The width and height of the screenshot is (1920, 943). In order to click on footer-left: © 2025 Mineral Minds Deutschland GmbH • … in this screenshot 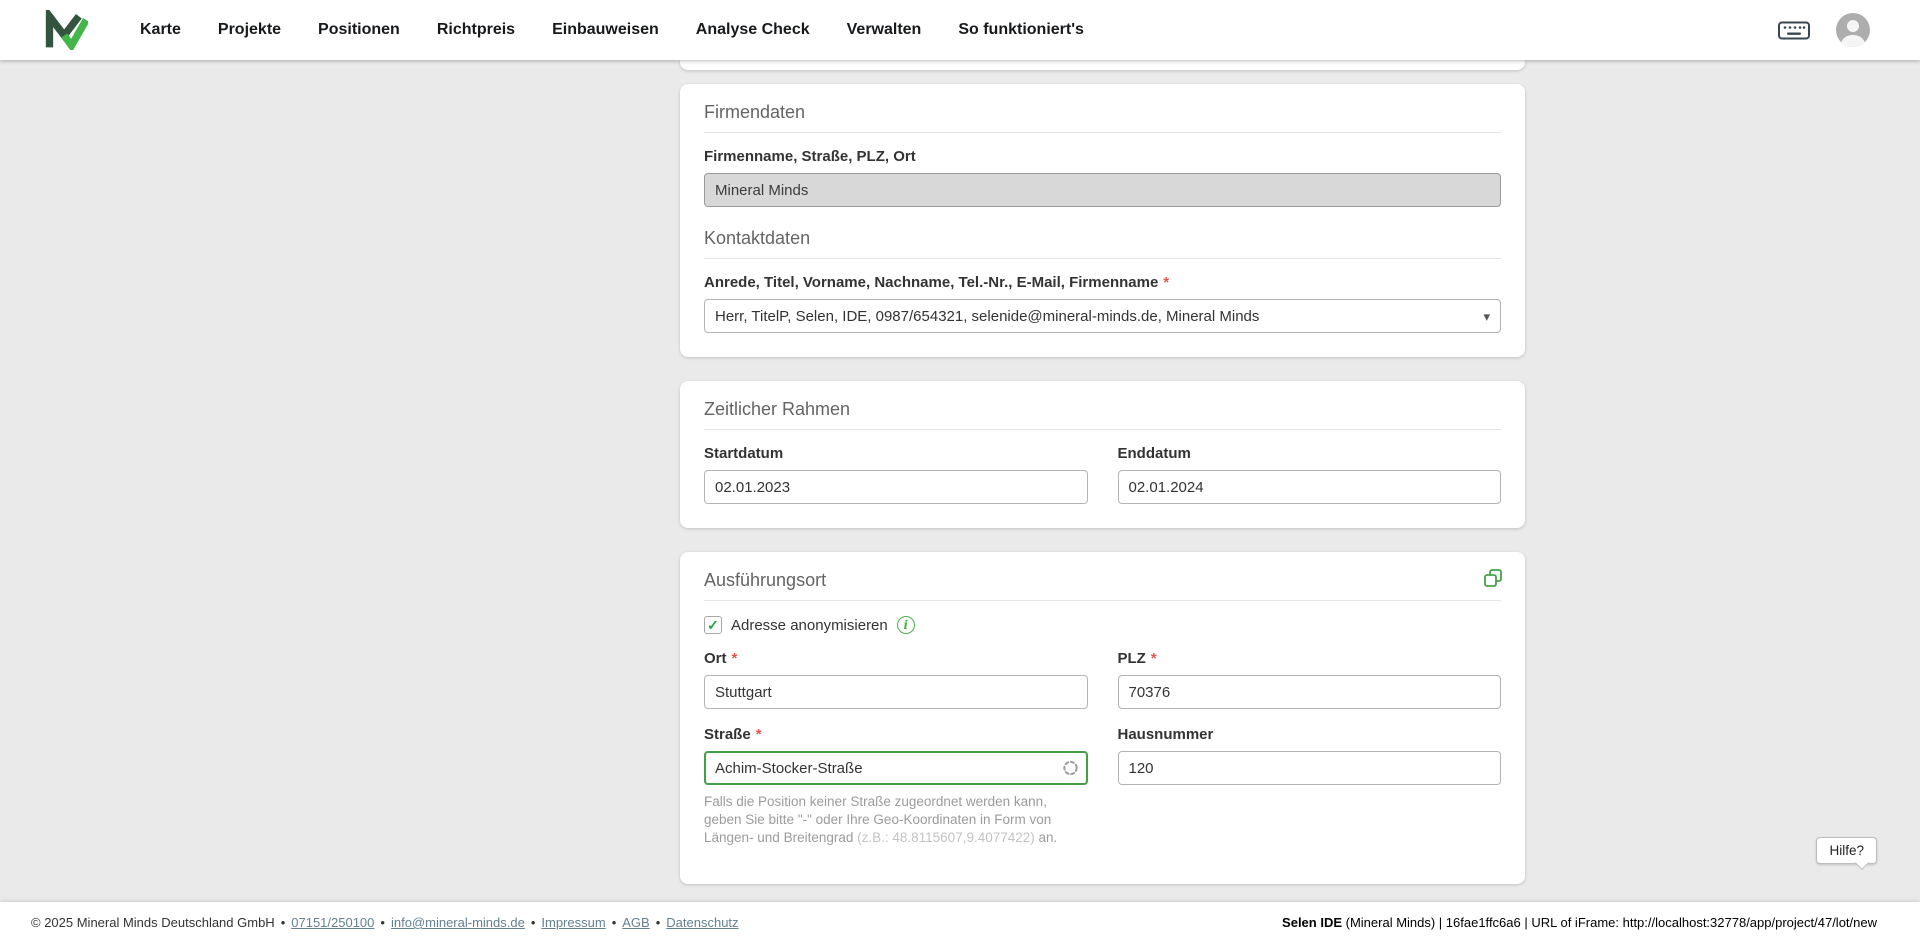, I will do `click(385, 922)`.